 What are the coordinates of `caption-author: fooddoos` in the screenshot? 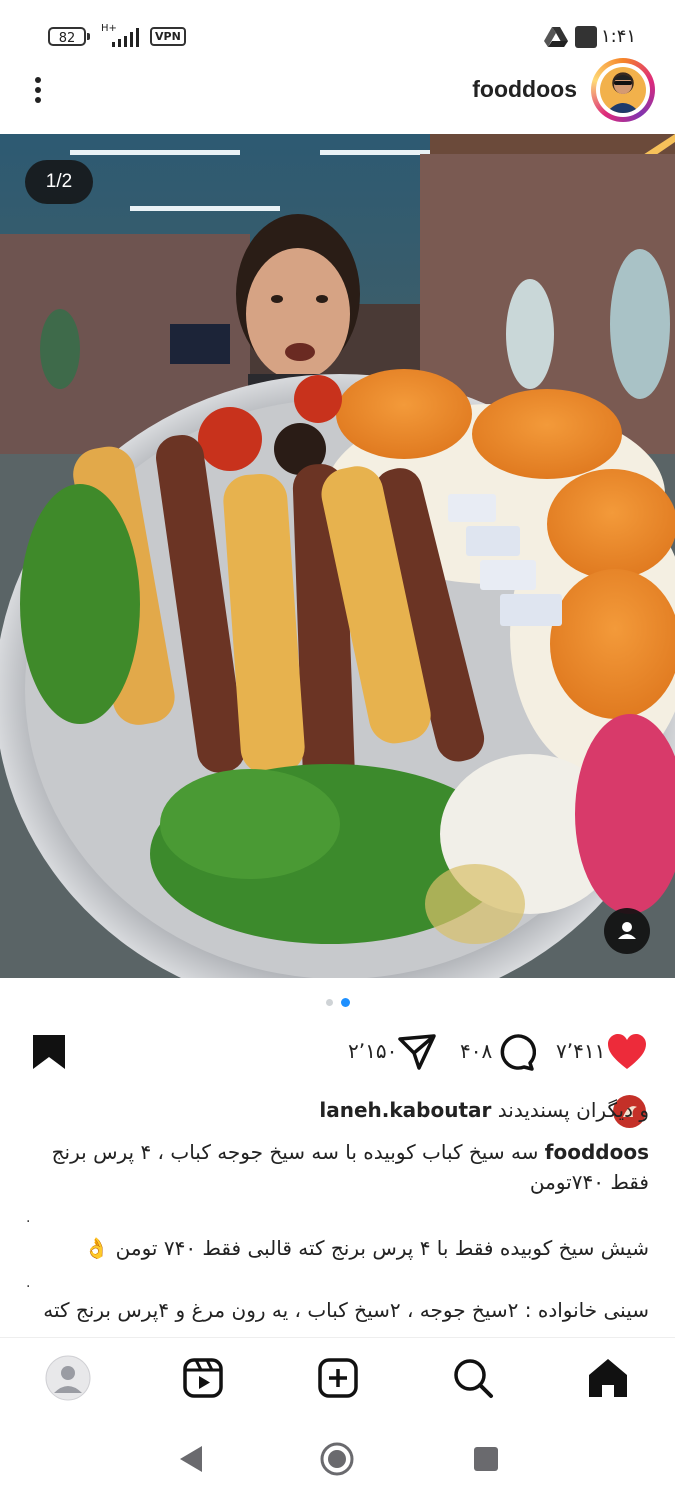 It's located at (597, 1152).